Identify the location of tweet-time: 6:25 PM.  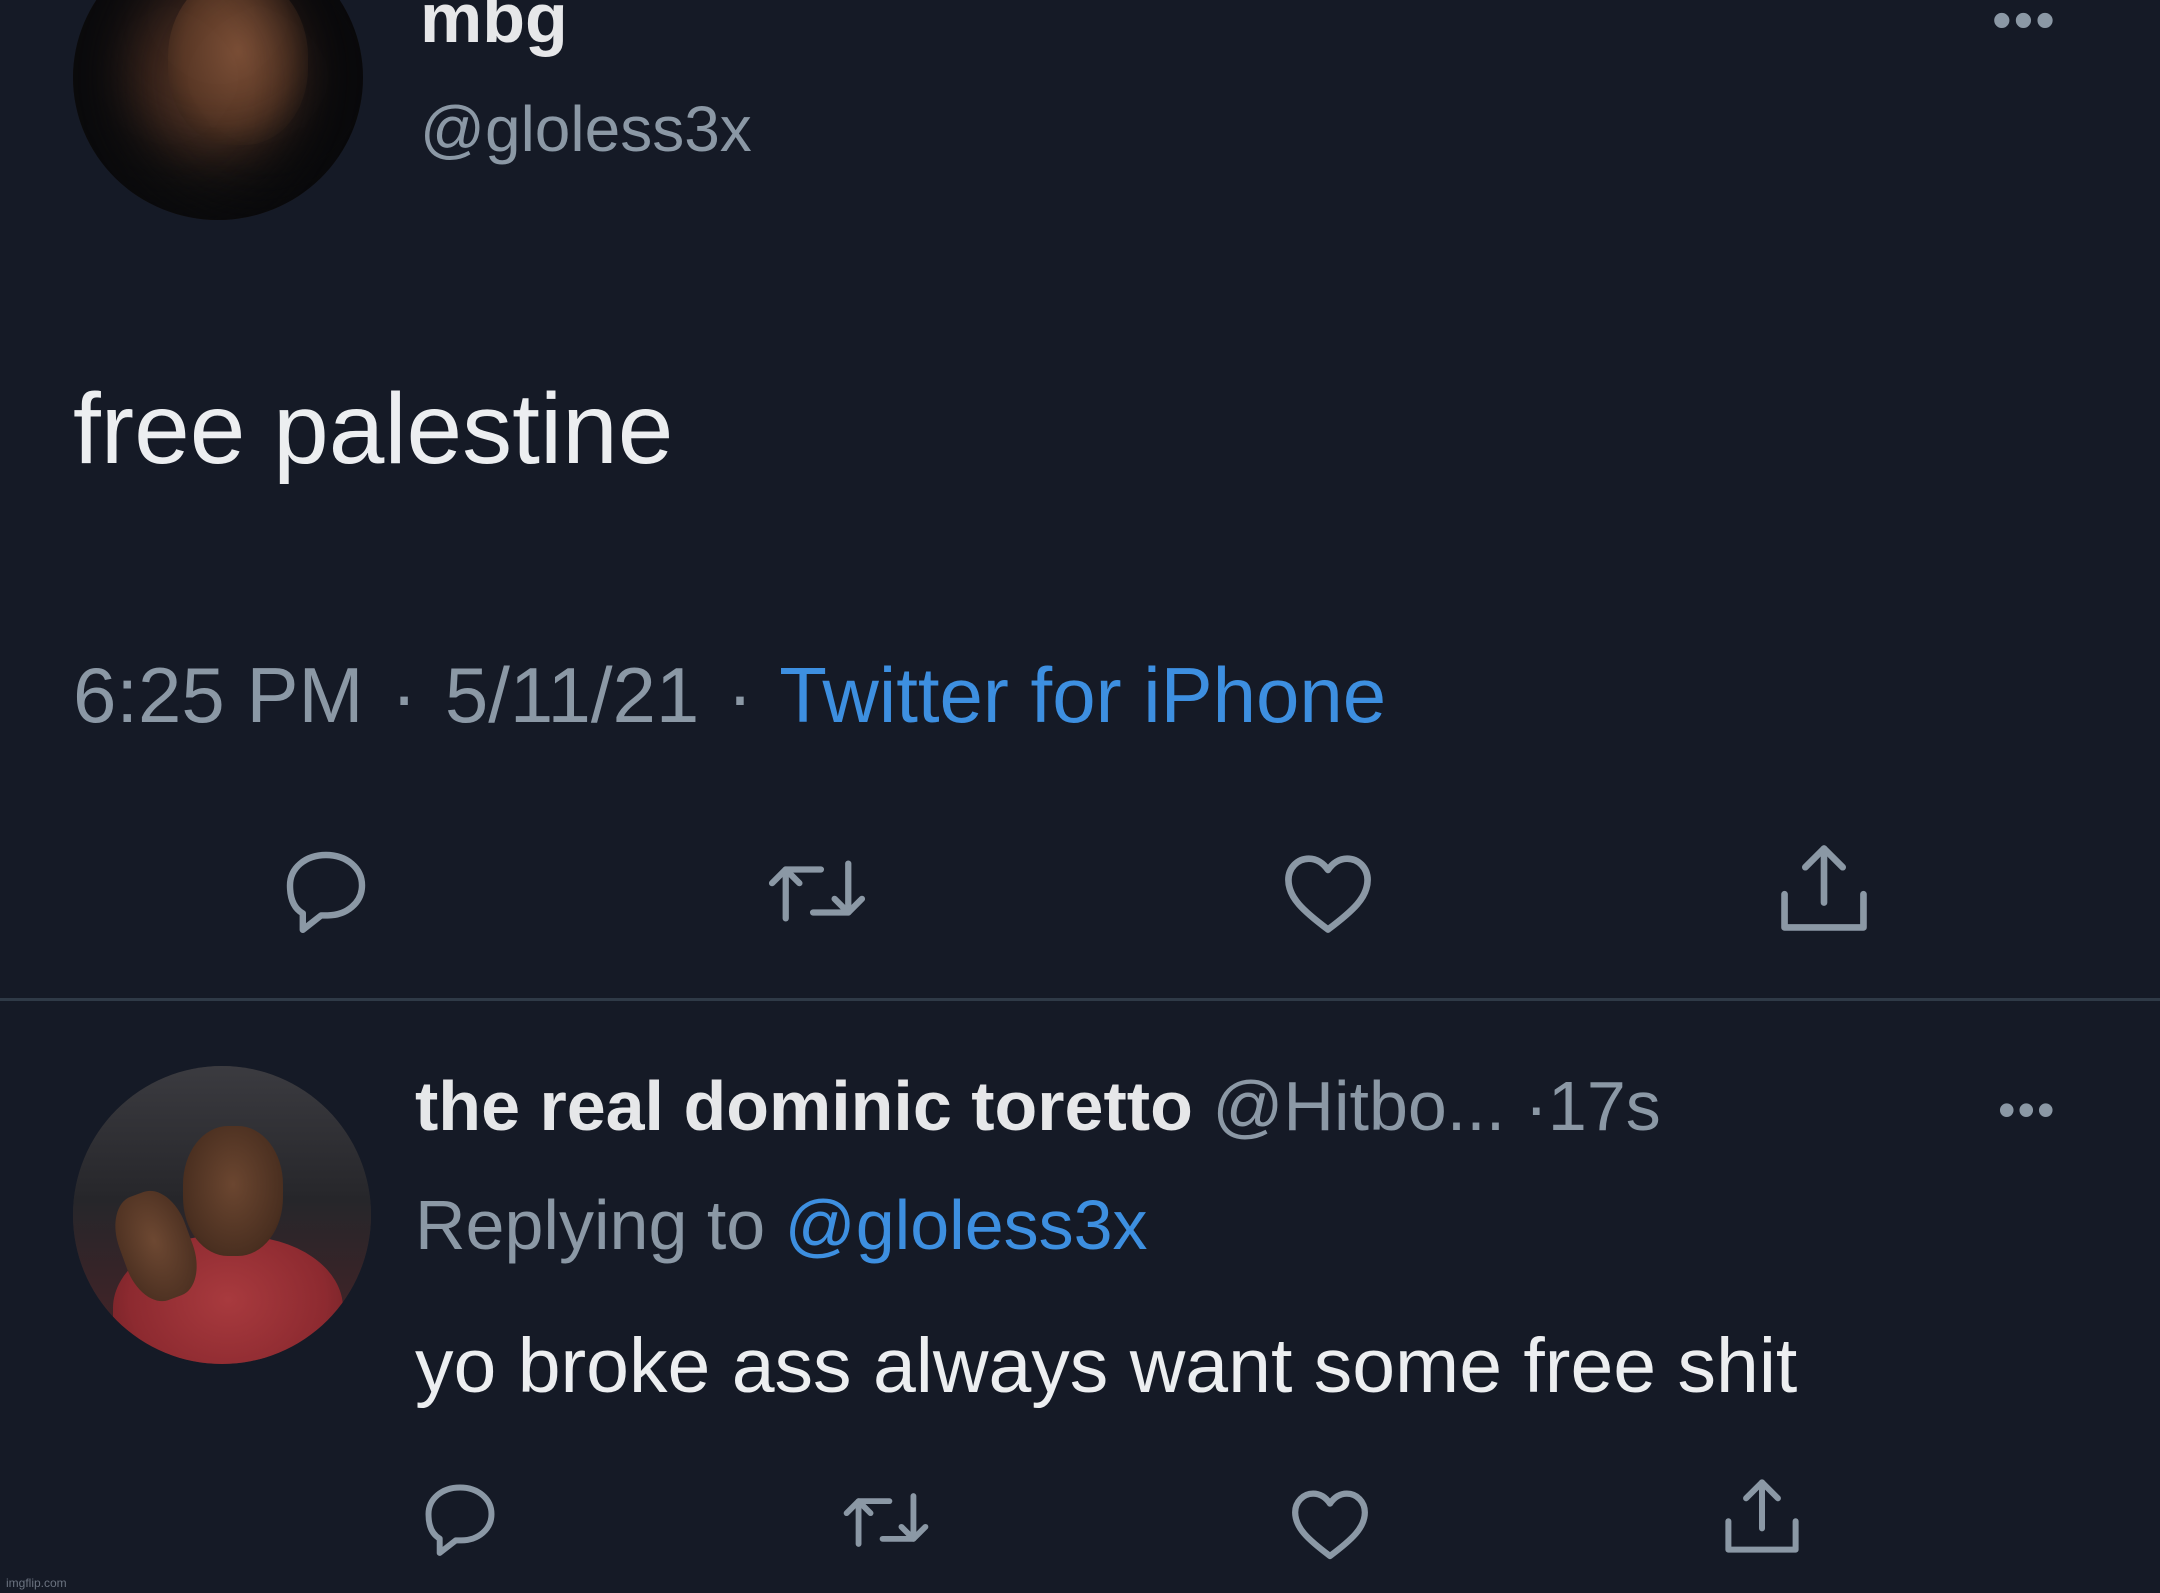
(218, 695).